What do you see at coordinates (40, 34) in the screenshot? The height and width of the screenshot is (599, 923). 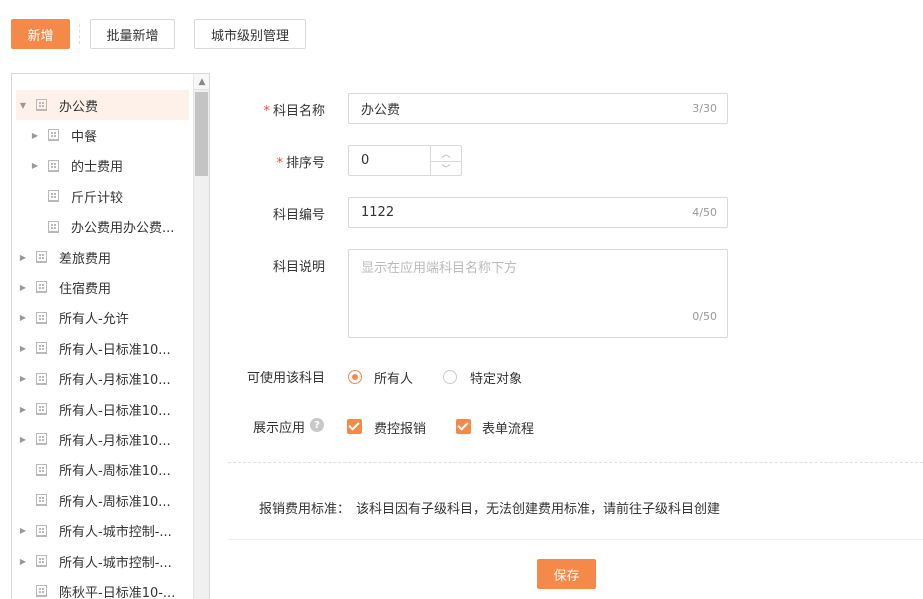 I see `add-button: 新增` at bounding box center [40, 34].